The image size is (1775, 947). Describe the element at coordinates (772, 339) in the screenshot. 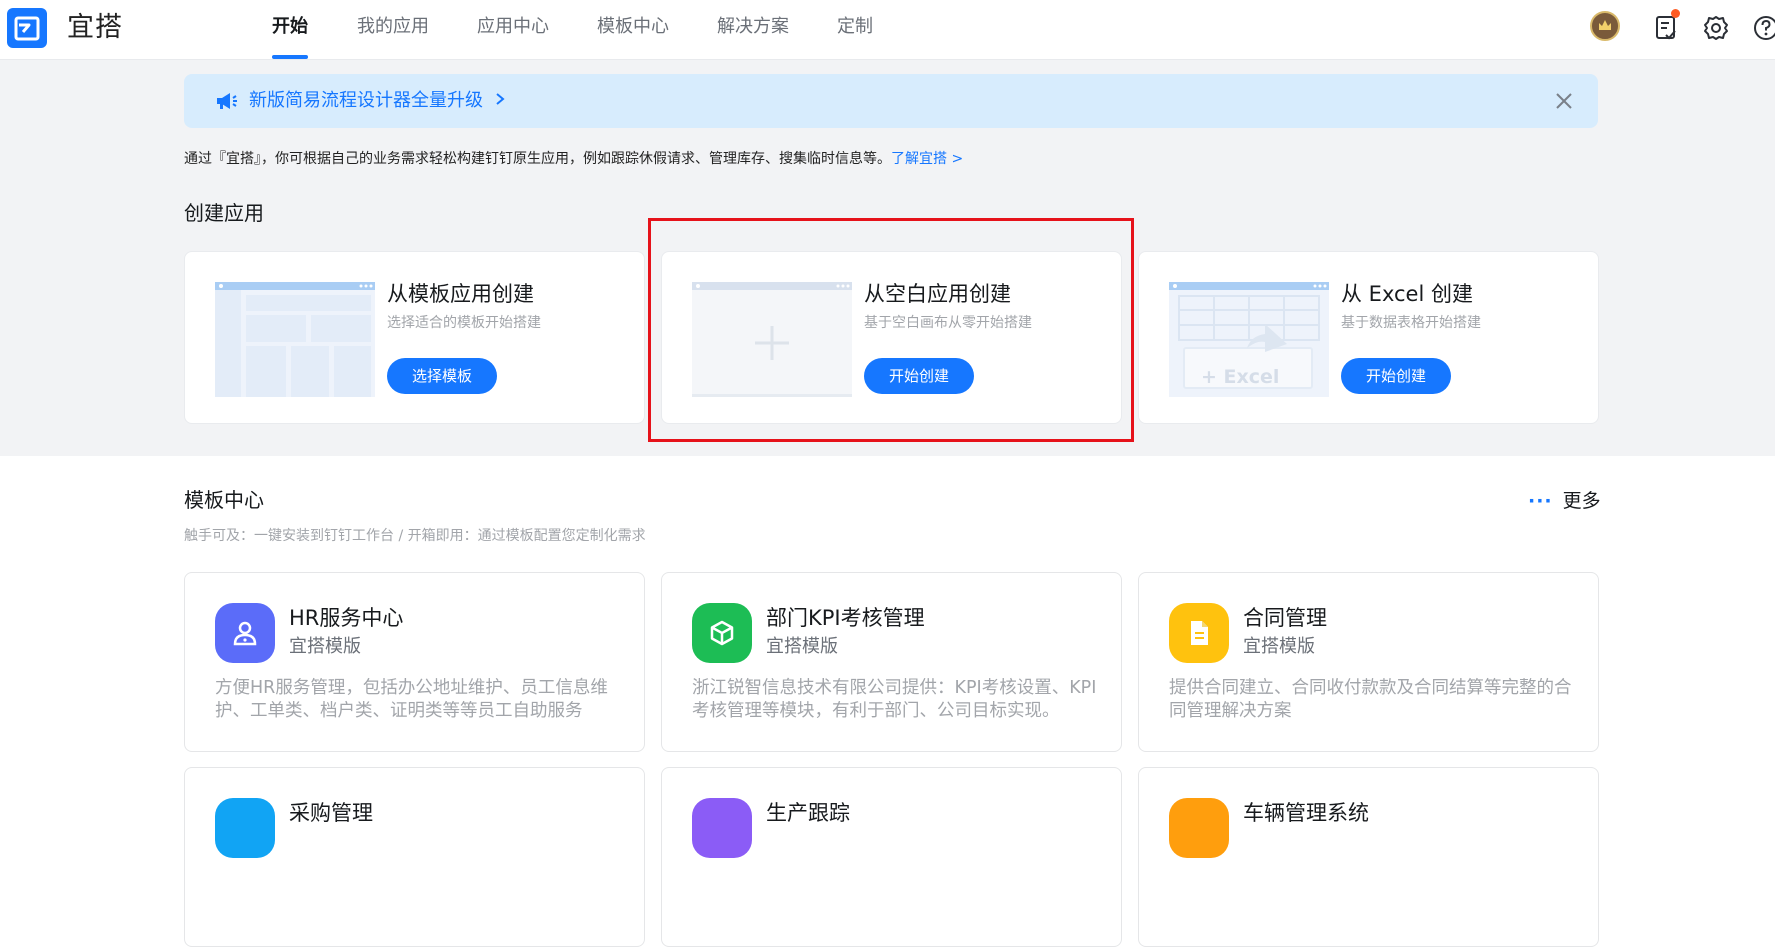

I see `blank-canvas-thumbnail` at that location.